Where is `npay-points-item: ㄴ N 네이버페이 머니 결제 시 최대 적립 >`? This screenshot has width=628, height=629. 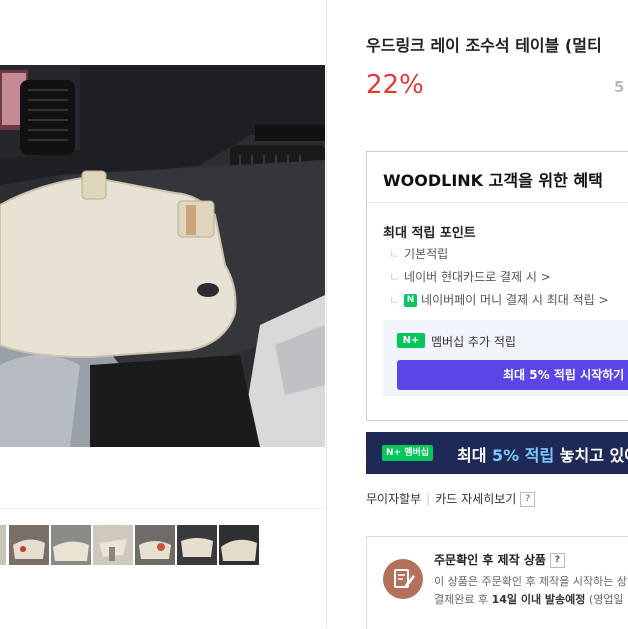 npay-points-item: ㄴ N 네이버페이 머니 결제 시 최대 적립 > is located at coordinates (499, 300).